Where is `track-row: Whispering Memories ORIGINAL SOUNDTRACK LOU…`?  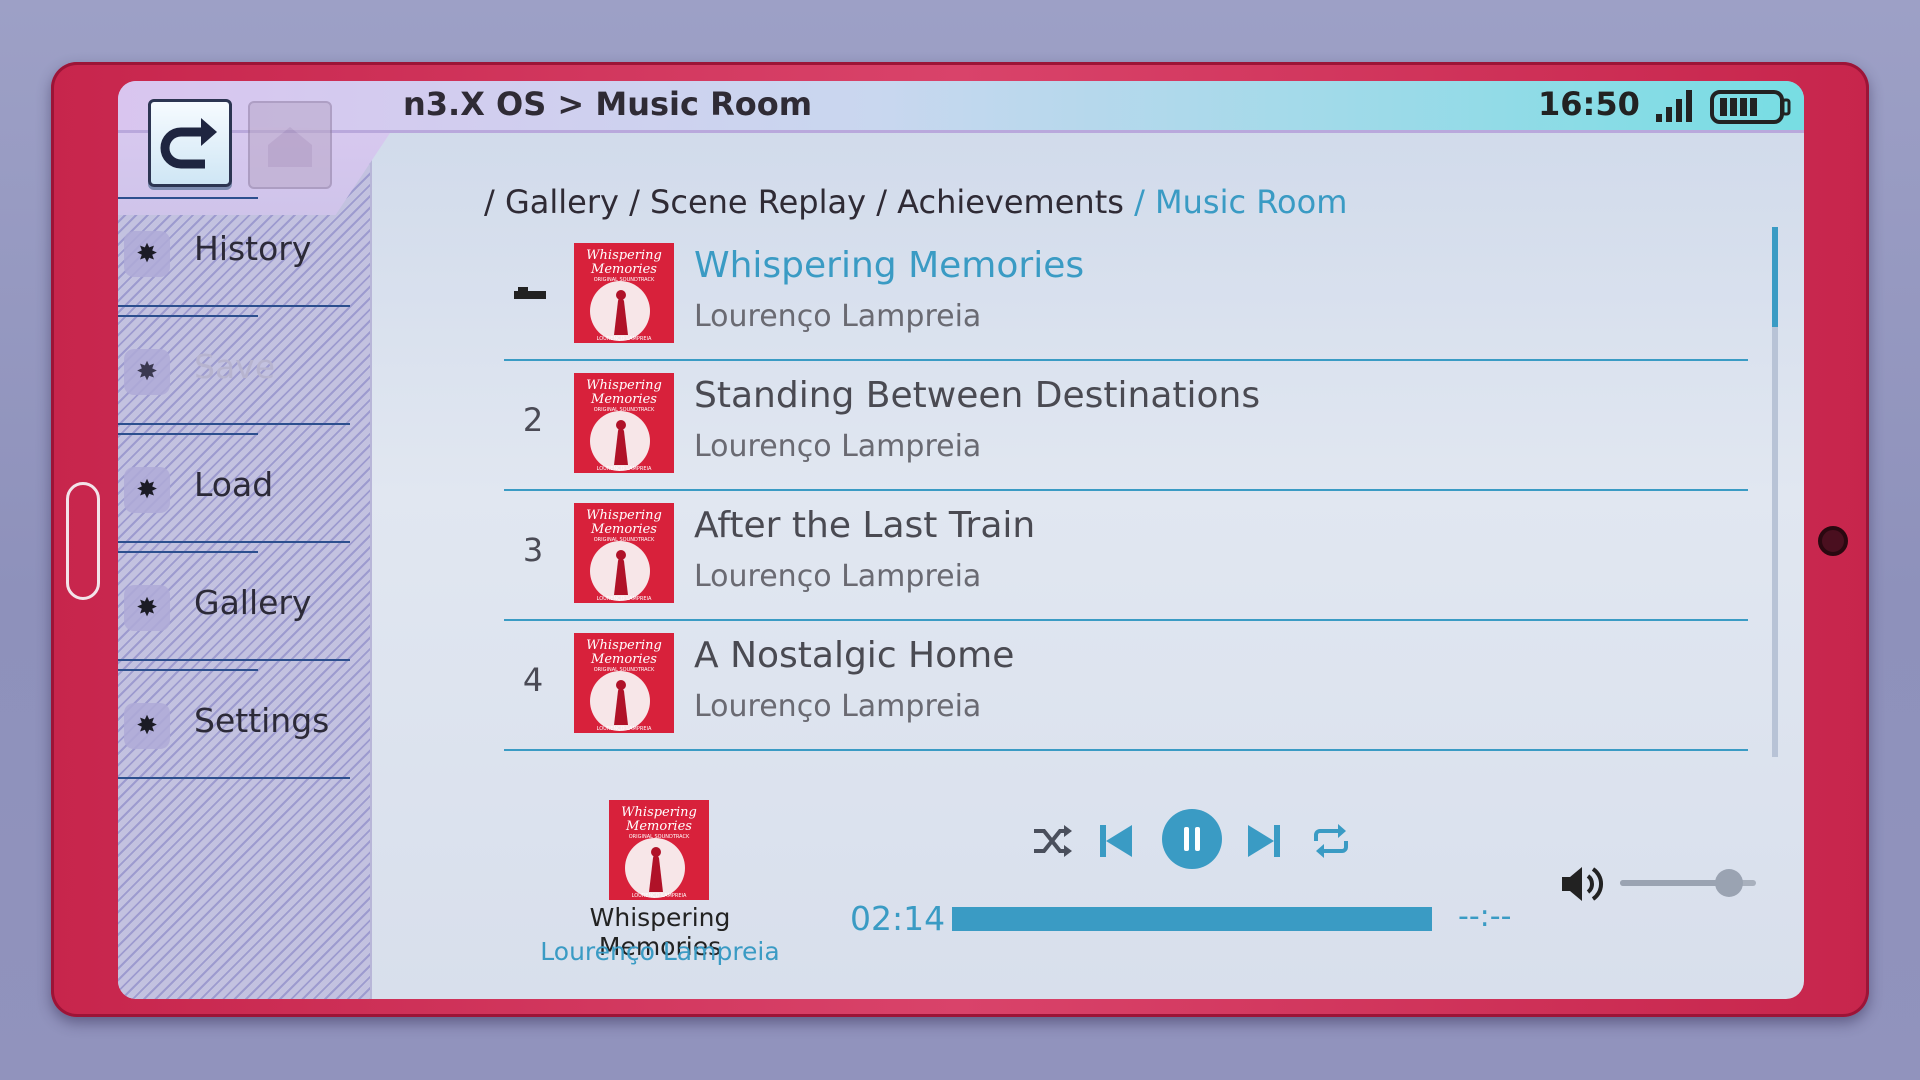 track-row: Whispering Memories ORIGINAL SOUNDTRACK LOU… is located at coordinates (1126, 296).